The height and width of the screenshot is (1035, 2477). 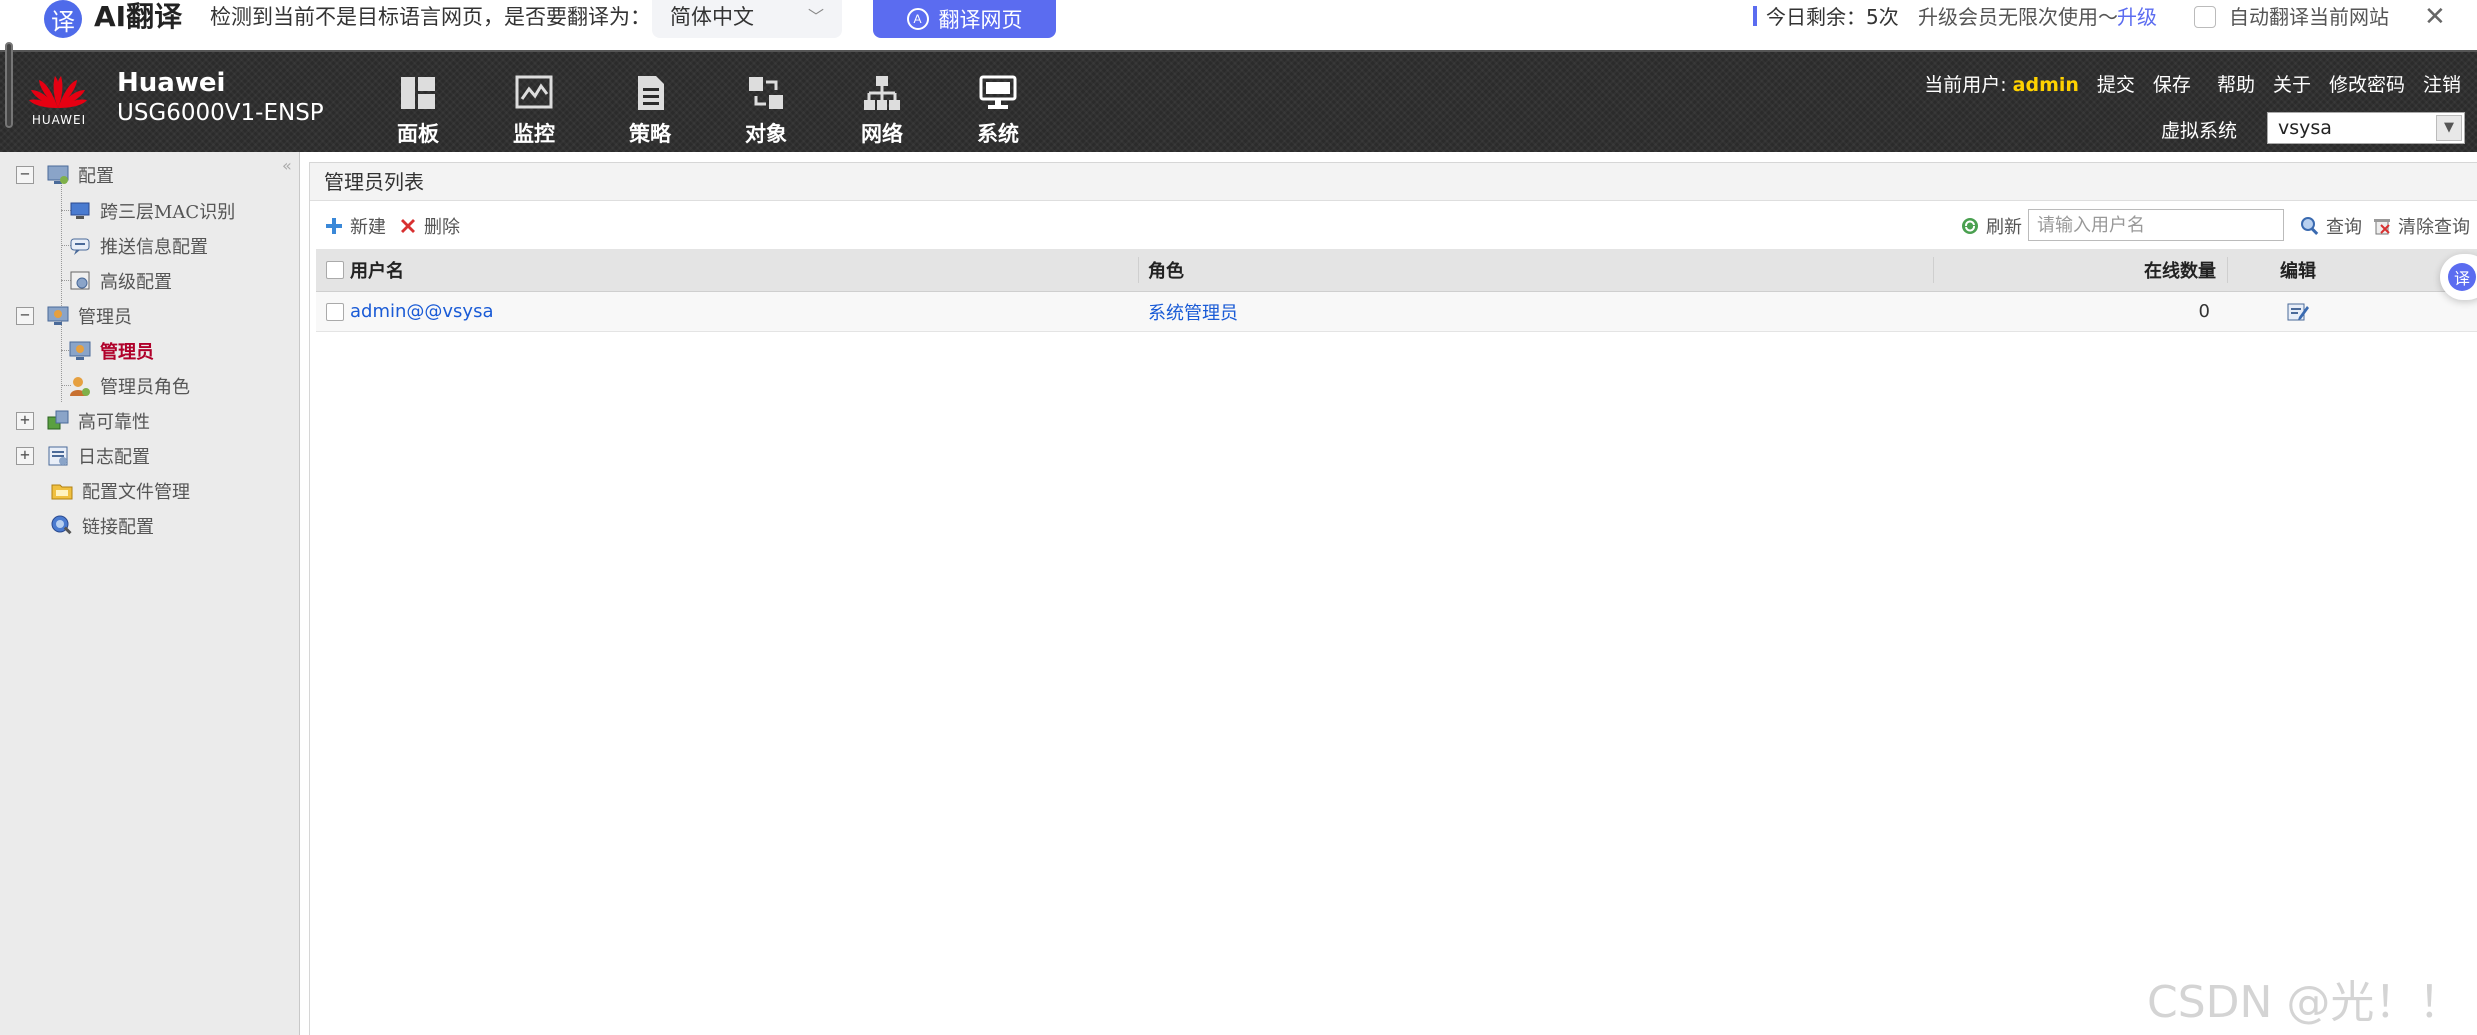 I want to click on remaining-count: 今日剩余：5次, so click(x=1832, y=17).